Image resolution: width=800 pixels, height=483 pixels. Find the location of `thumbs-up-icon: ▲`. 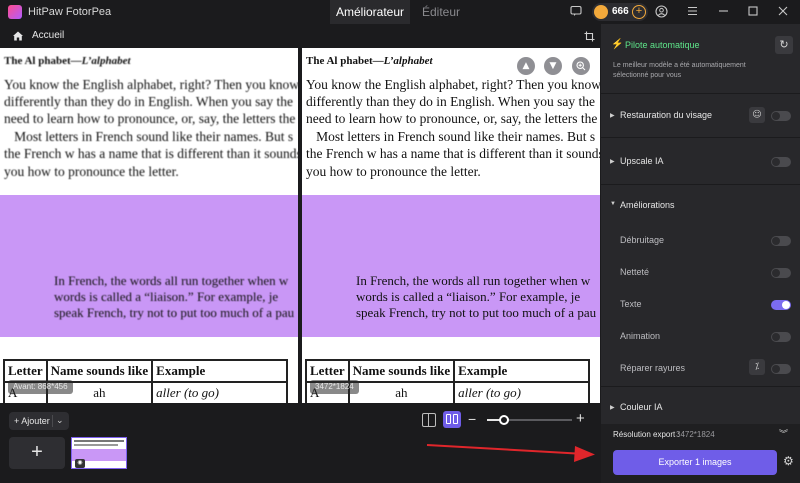

thumbs-up-icon: ▲ is located at coordinates (526, 66).